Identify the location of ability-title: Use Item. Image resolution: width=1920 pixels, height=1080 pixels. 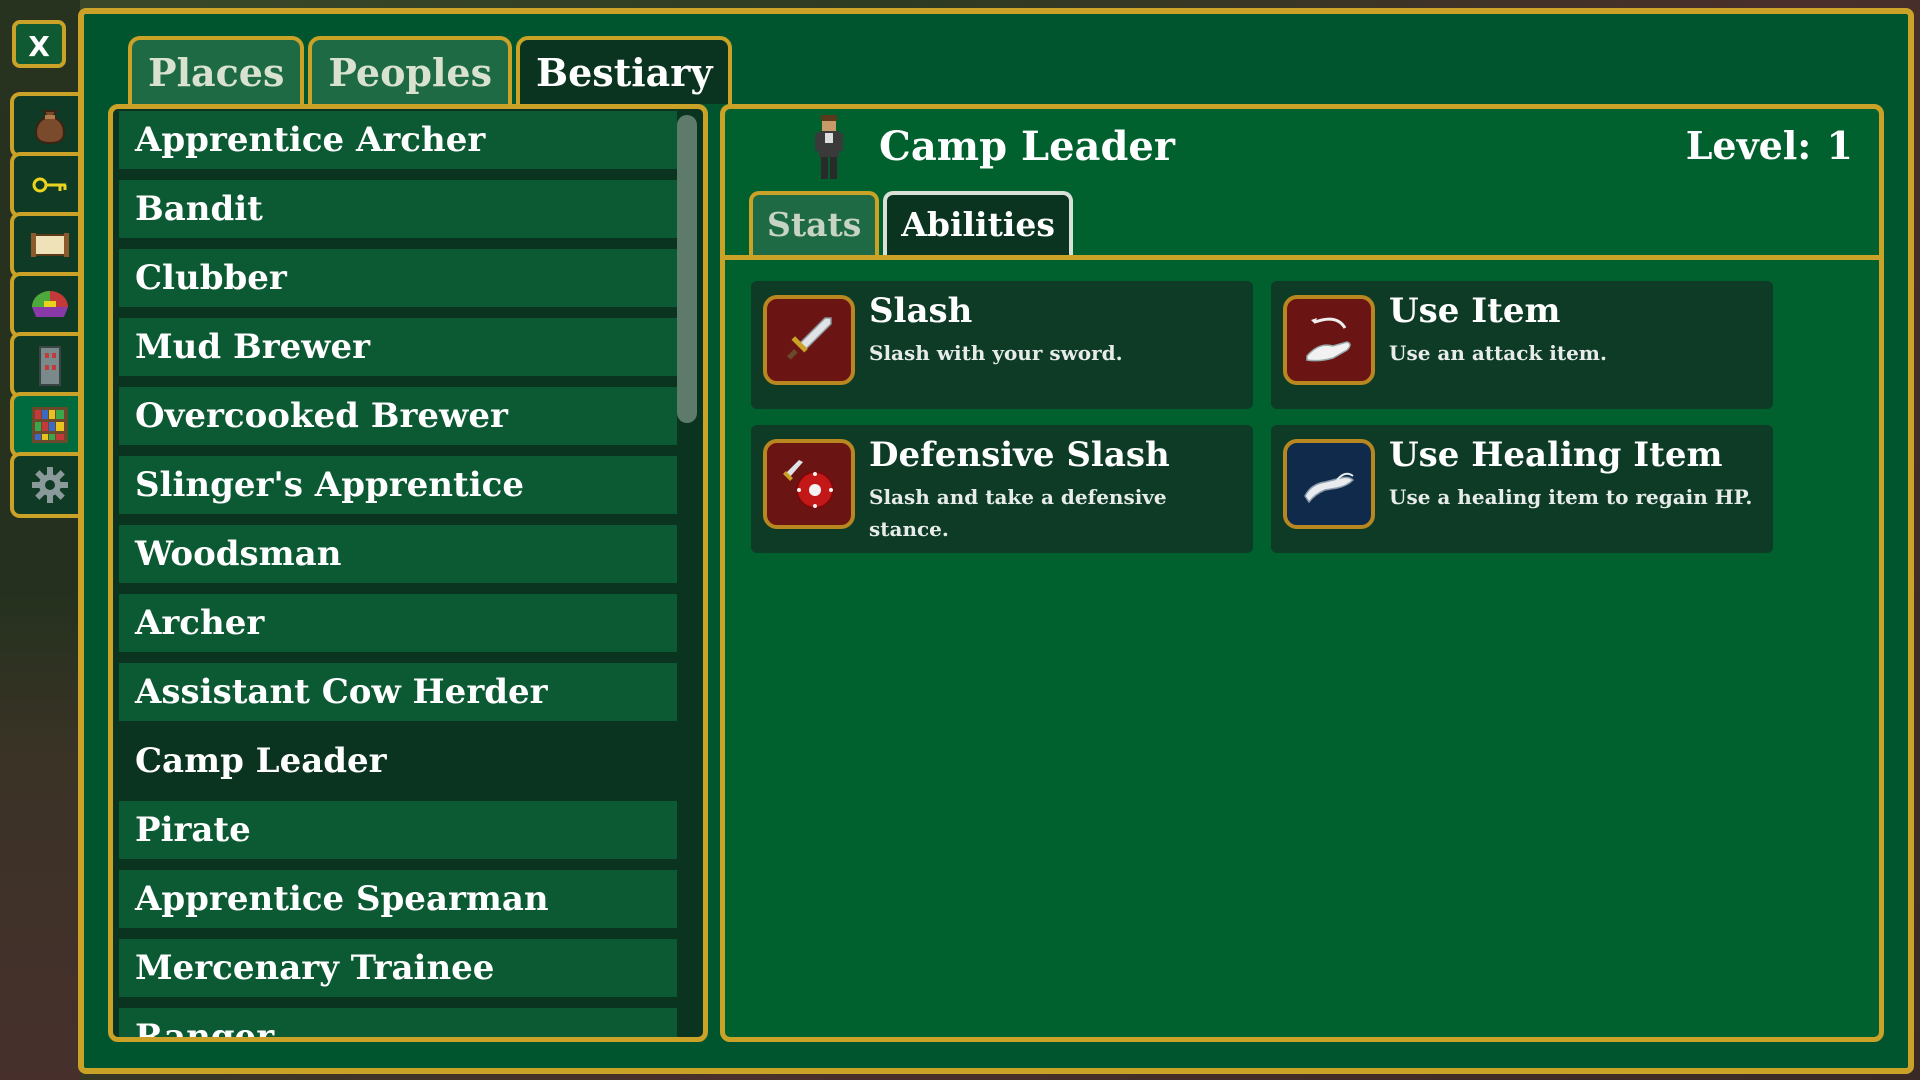
(1475, 311).